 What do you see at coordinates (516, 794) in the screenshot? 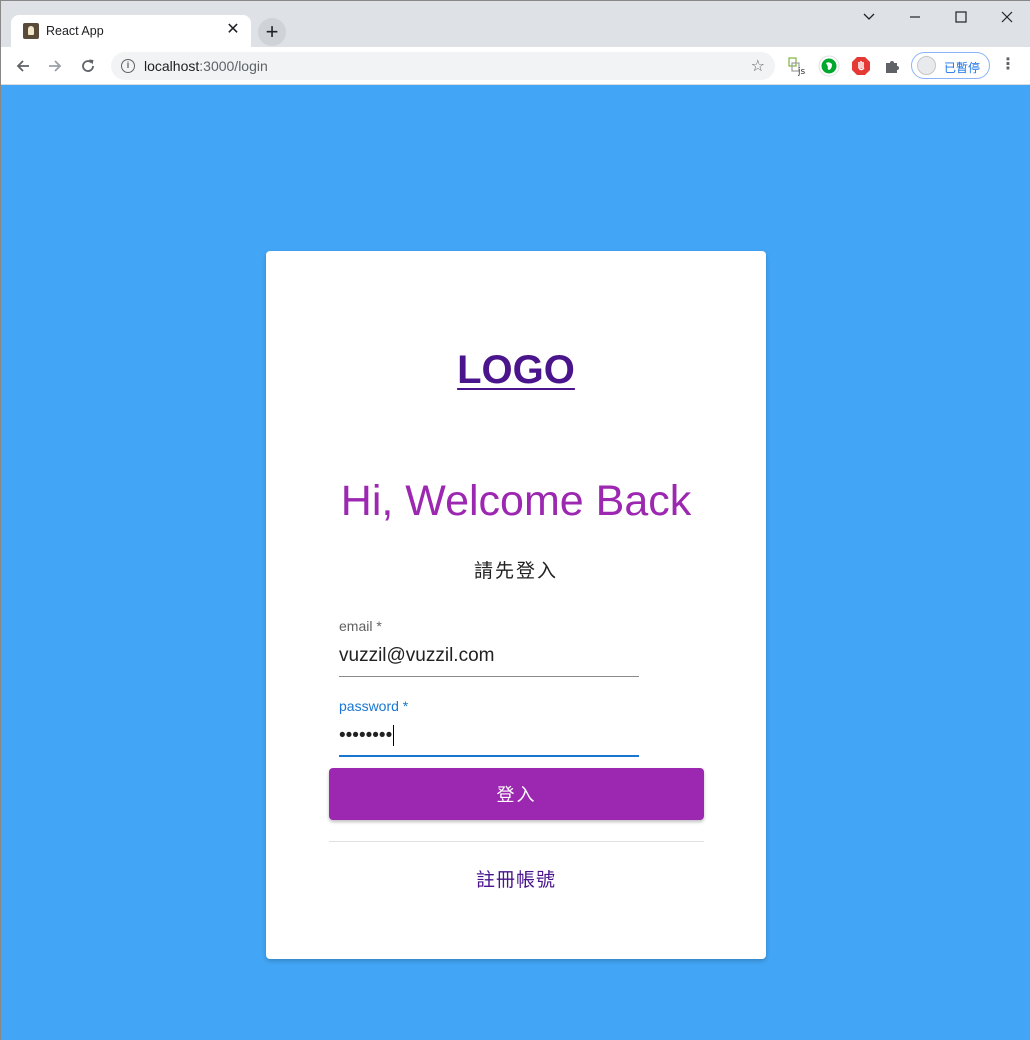
I see `login-button: 登入` at bounding box center [516, 794].